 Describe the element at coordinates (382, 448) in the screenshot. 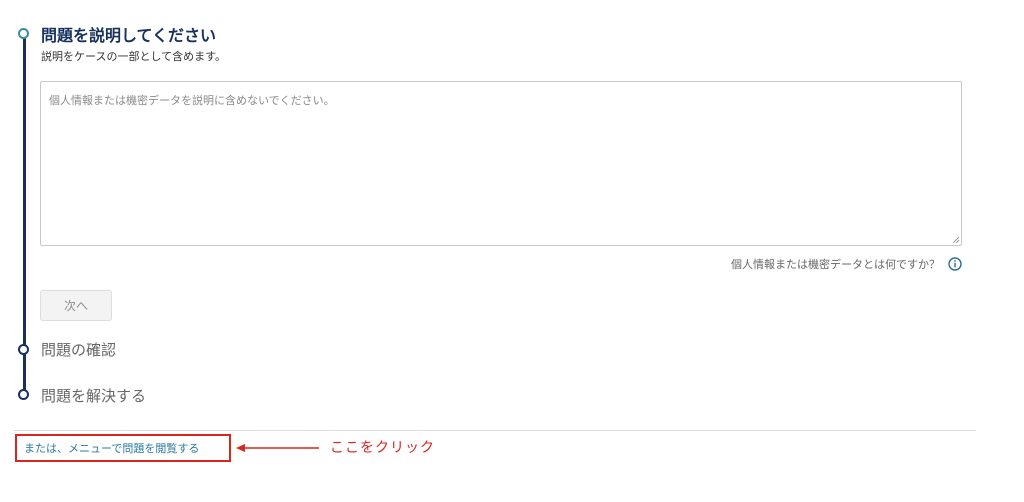

I see `click-here-annotation: ここをクリック` at that location.